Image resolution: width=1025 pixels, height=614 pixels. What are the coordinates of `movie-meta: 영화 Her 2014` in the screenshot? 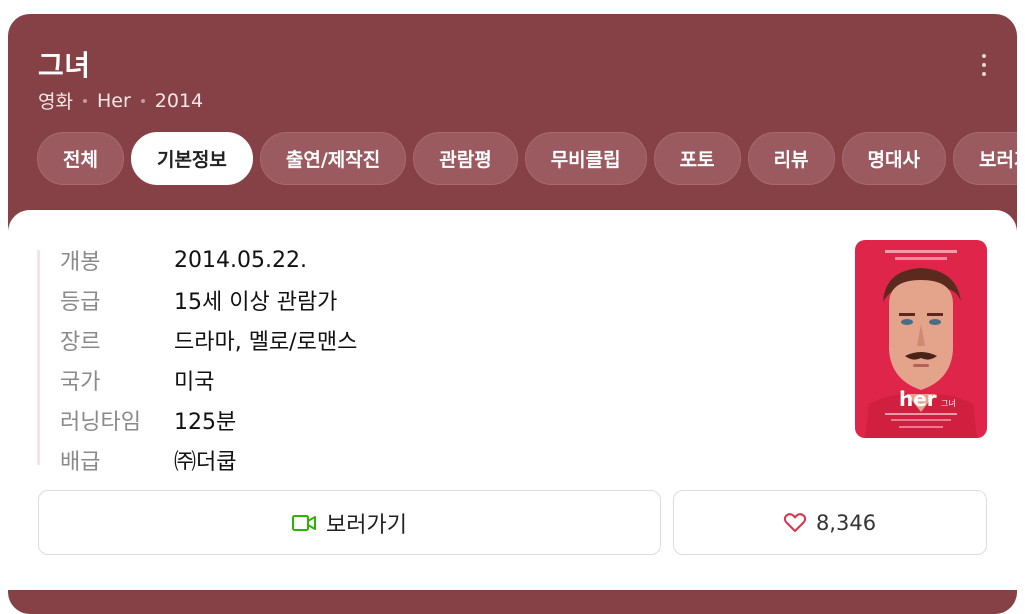 It's located at (120, 100).